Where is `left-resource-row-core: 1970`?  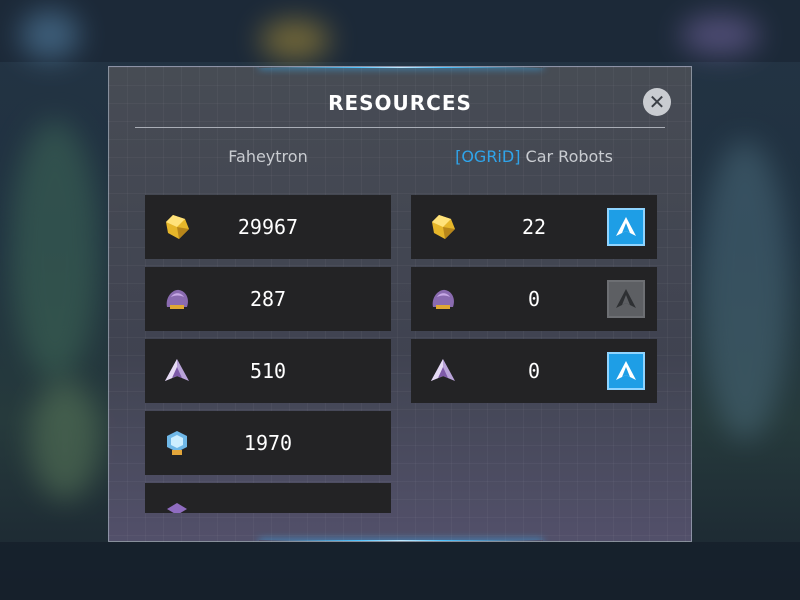
left-resource-row-core: 1970 is located at coordinates (268, 443).